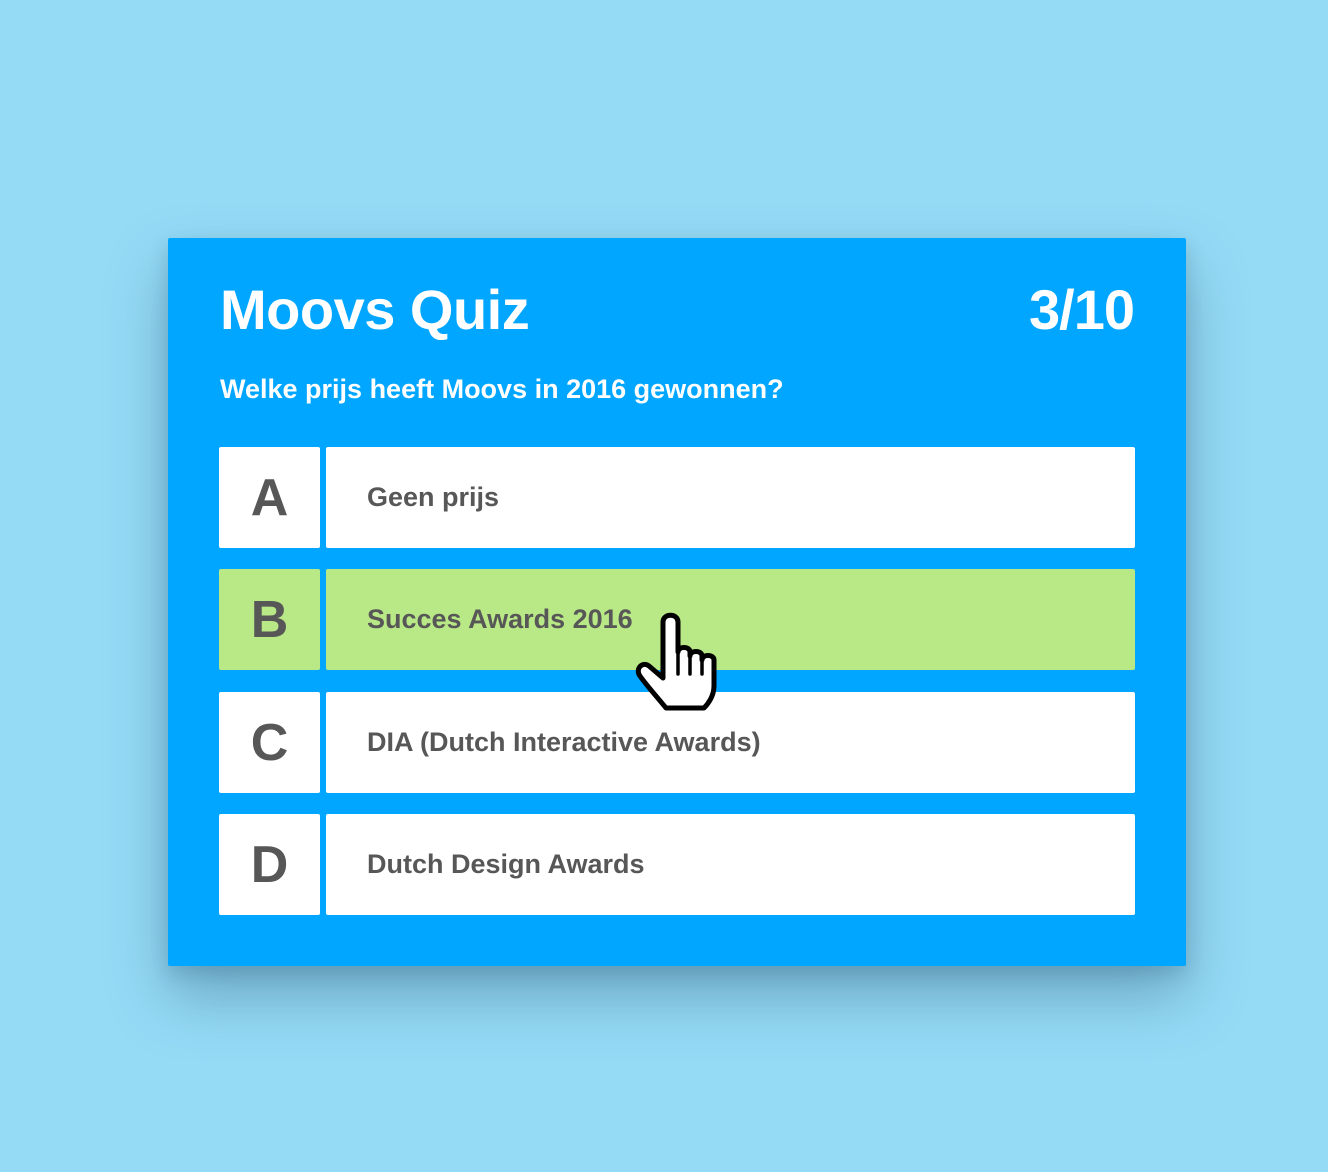 This screenshot has width=1328, height=1172. I want to click on quiz-title: Moovs Quiz, so click(375, 309).